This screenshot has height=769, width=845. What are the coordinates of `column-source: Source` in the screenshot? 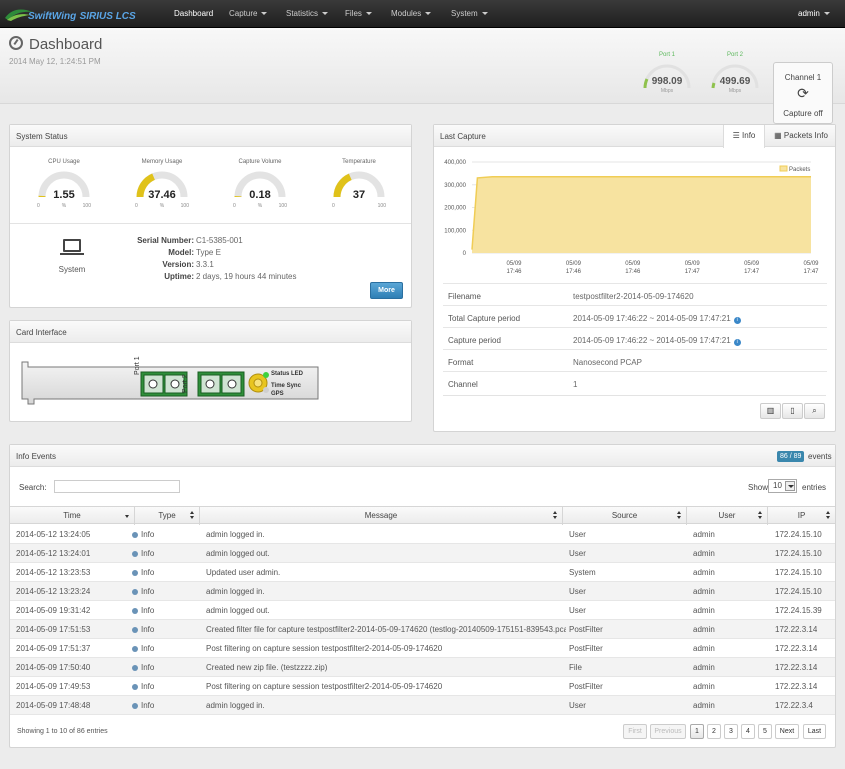 It's located at (625, 516).